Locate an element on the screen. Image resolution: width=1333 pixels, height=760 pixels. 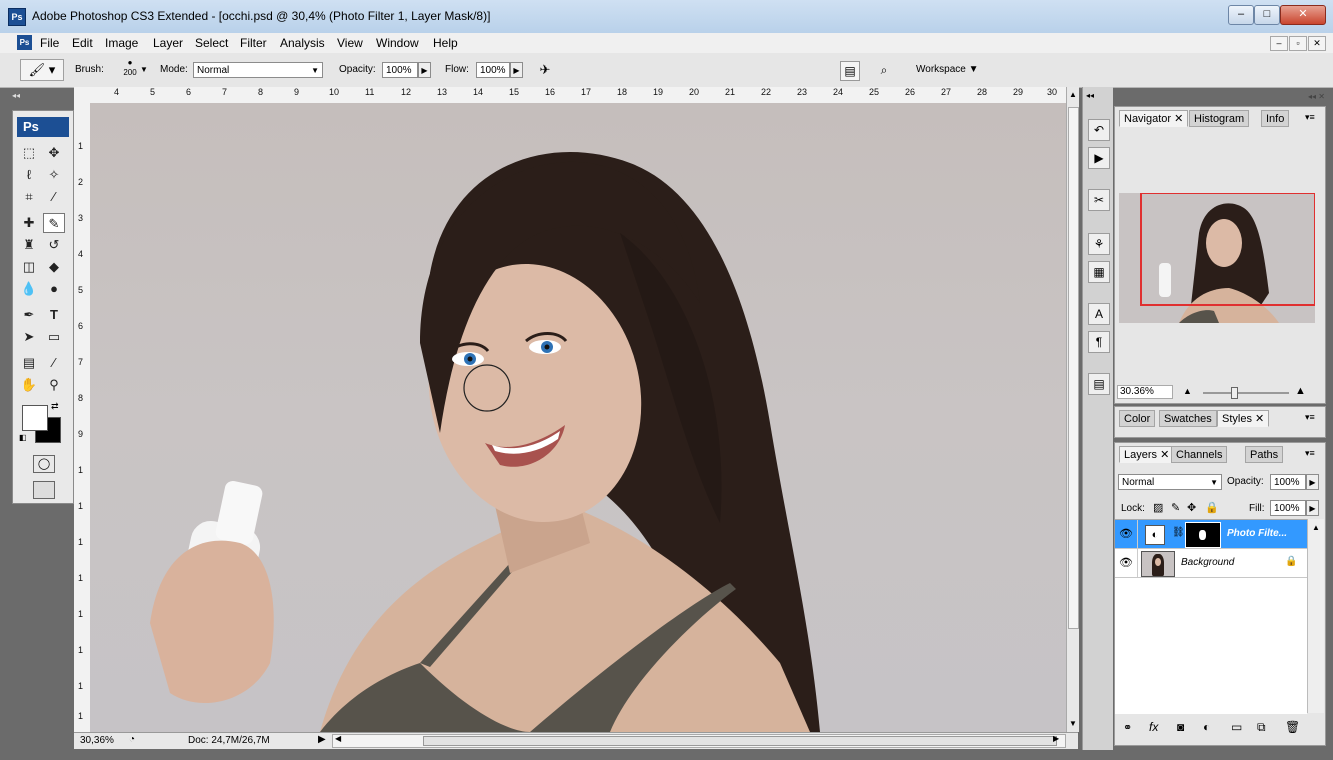
layers-scrollbar: ▲ is located at coordinates (1315, 616).